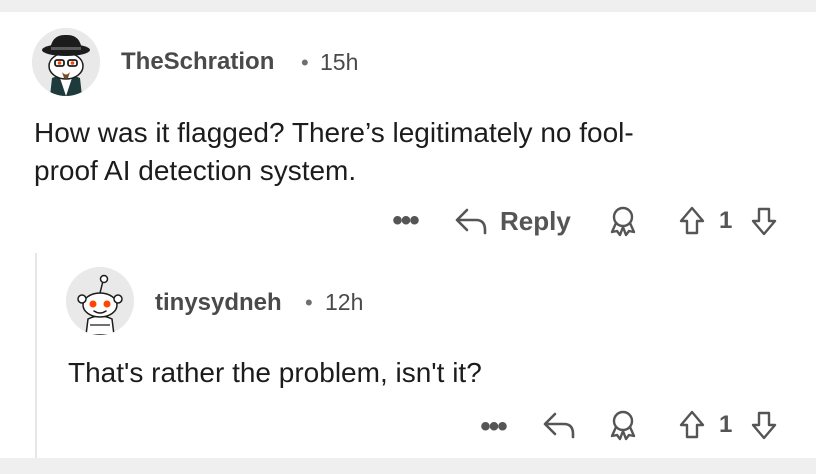  What do you see at coordinates (408, 6) in the screenshot?
I see `top-divider` at bounding box center [408, 6].